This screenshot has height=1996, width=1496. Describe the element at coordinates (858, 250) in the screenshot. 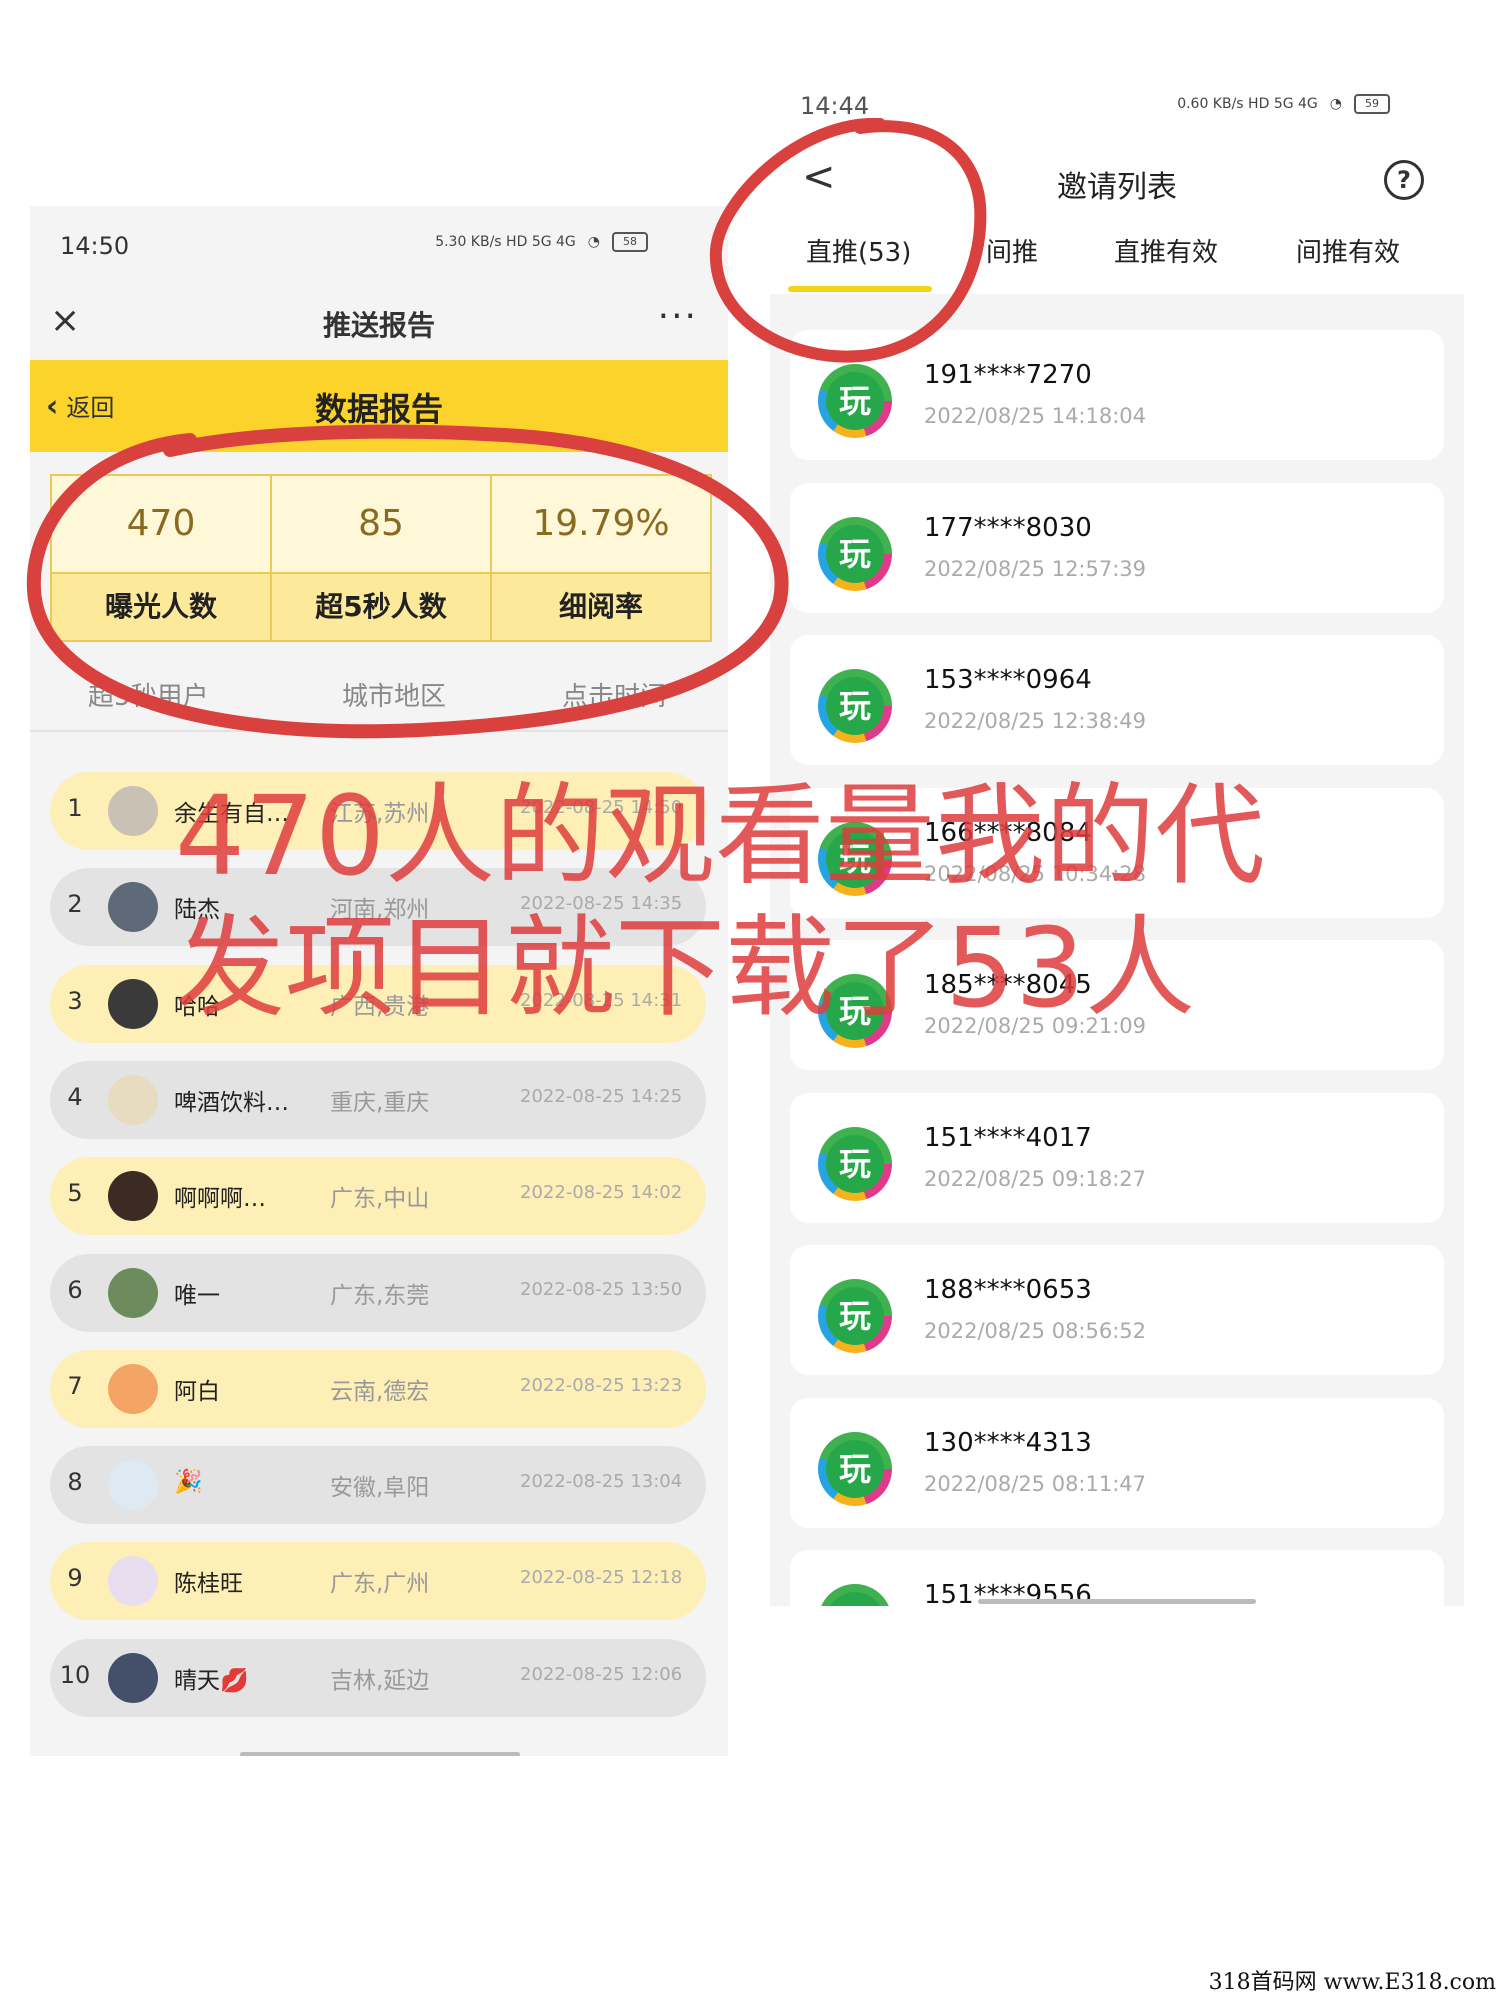

I see `tab-direct: 直推(53)` at that location.